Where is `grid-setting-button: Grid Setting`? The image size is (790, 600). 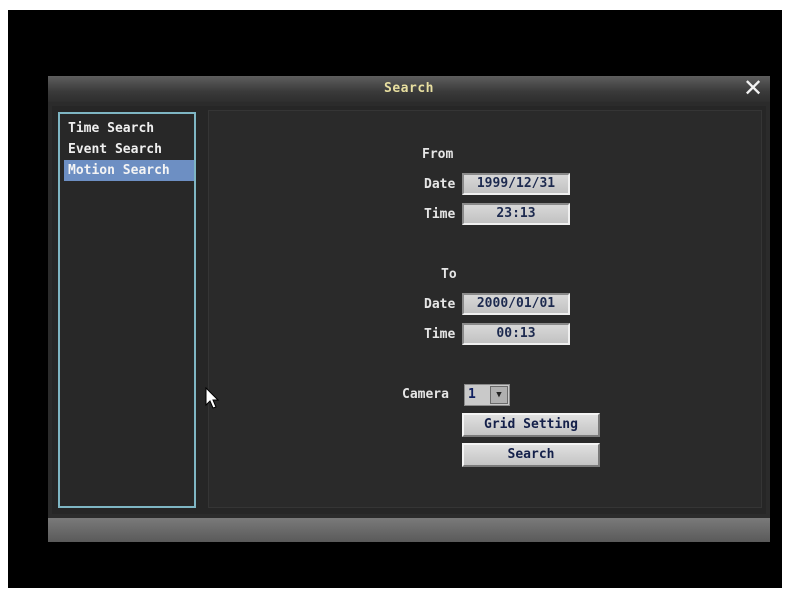
grid-setting-button: Grid Setting is located at coordinates (531, 425).